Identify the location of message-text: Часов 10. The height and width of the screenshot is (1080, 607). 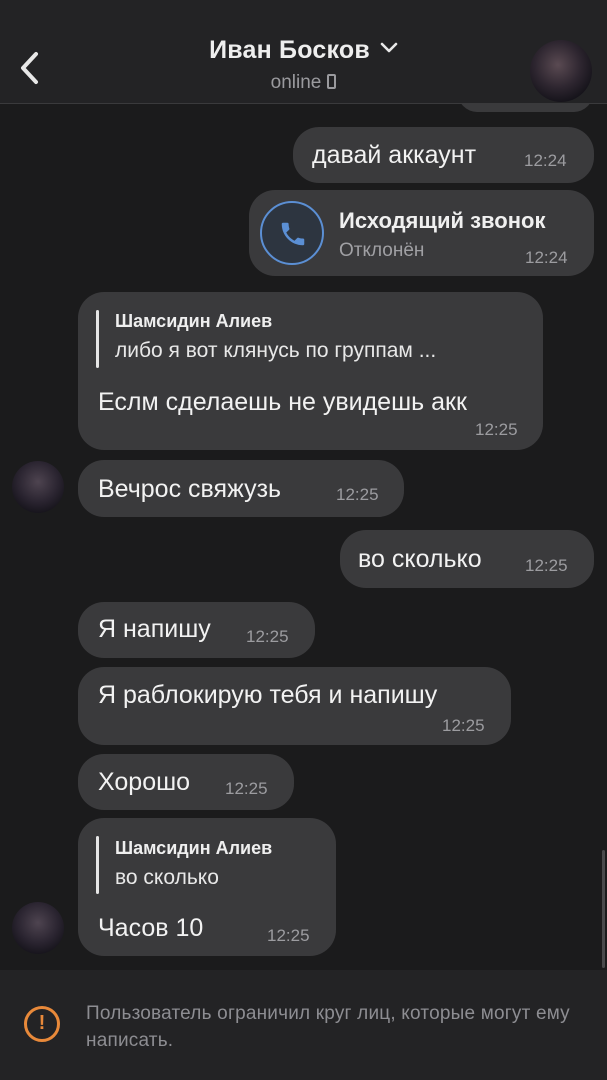
(151, 928).